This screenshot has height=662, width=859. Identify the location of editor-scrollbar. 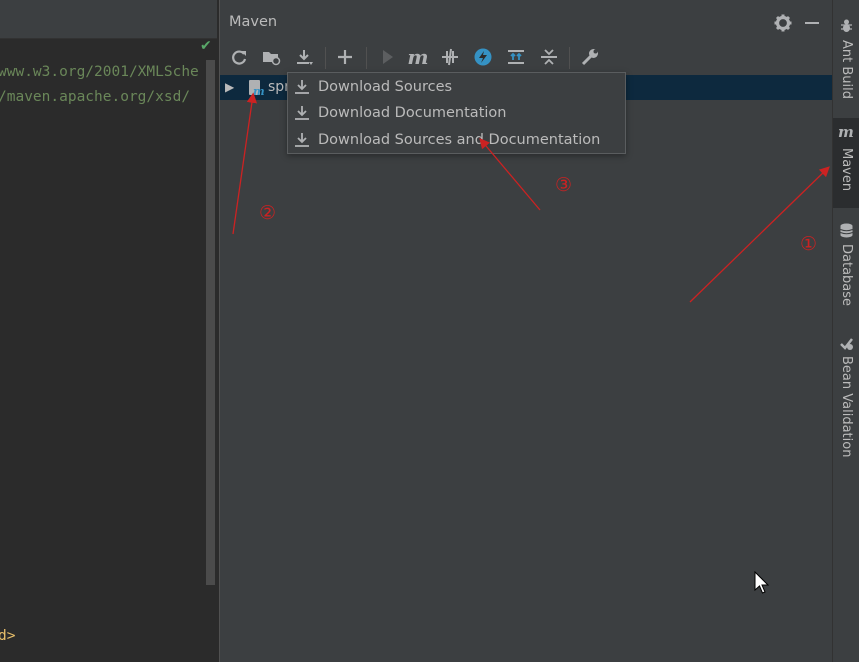
(210, 322).